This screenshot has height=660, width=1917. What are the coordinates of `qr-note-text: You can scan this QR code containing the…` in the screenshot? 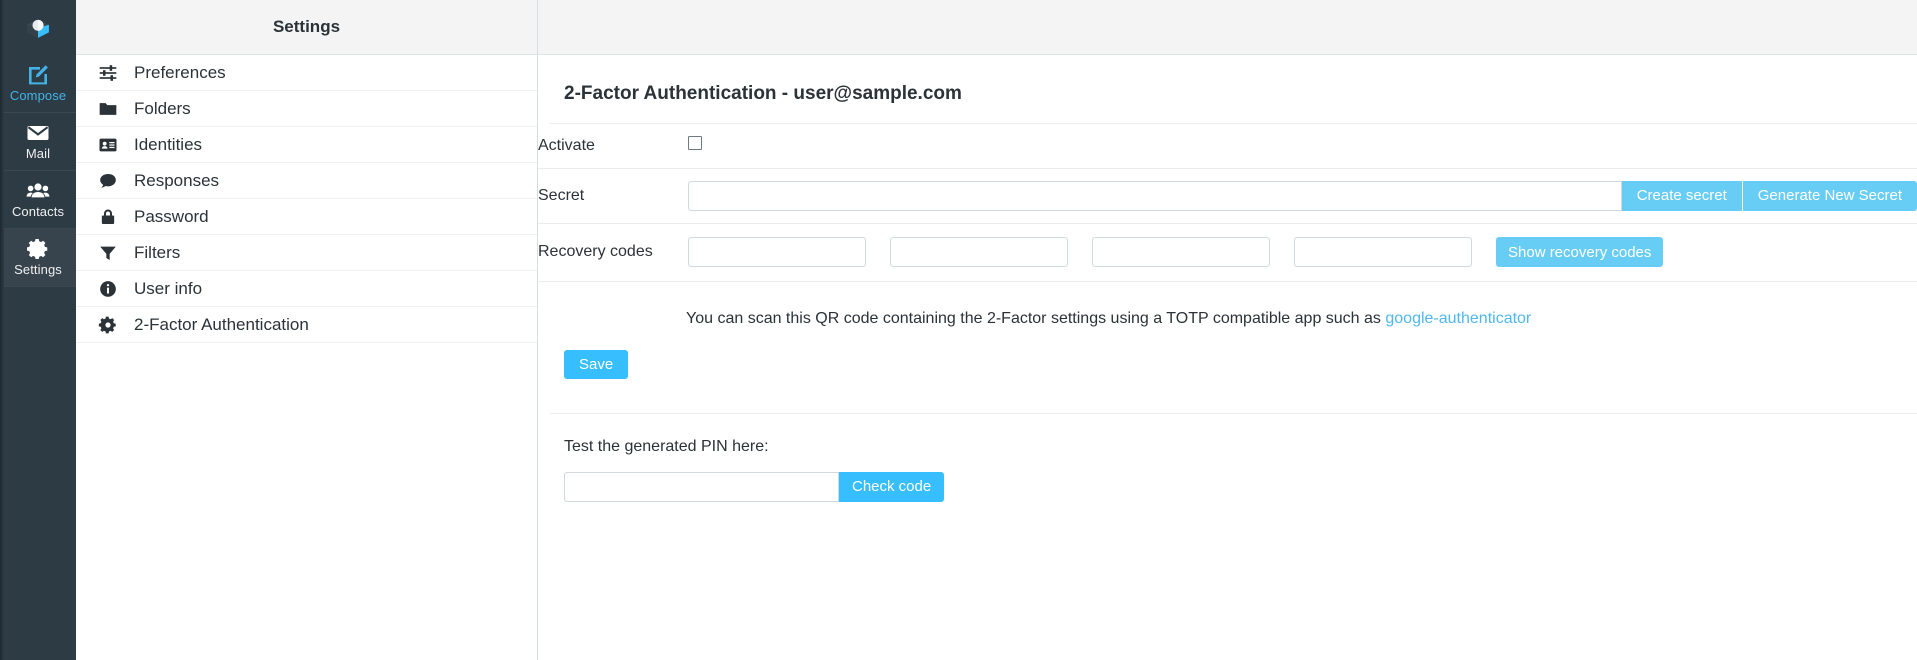 It's located at (1036, 318).